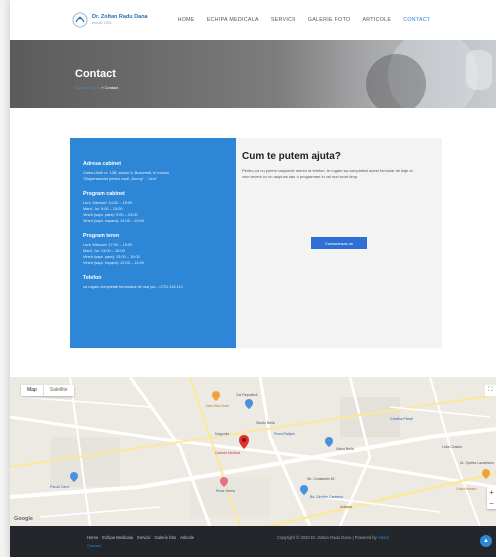 The width and height of the screenshot is (496, 557). I want to click on zoom-out-button: −, so click(491, 503).